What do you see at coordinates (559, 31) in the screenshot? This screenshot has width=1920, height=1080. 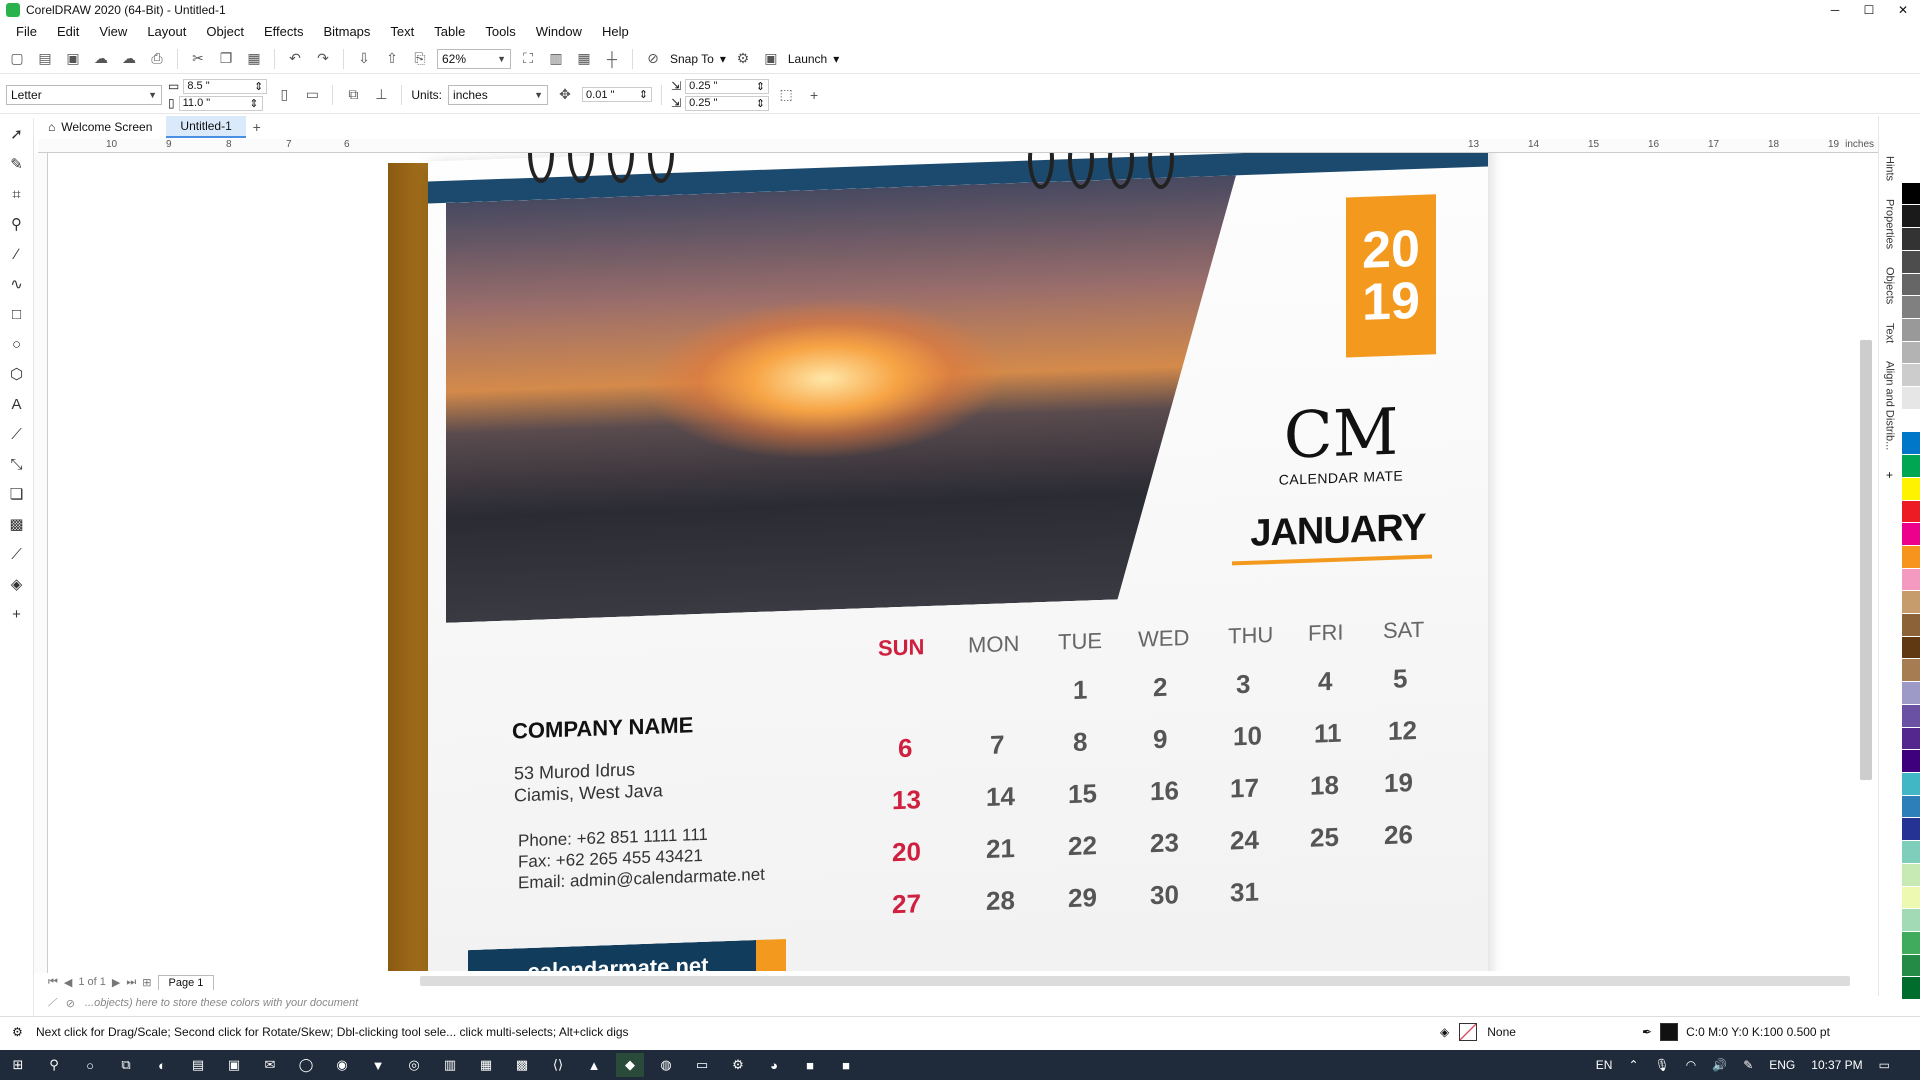 I see `menu-window: Window` at bounding box center [559, 31].